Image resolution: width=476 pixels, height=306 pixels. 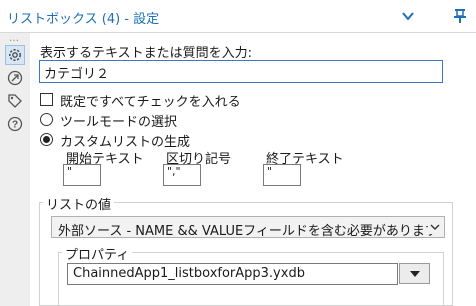 I want to click on help-icon: ?, so click(x=15, y=124).